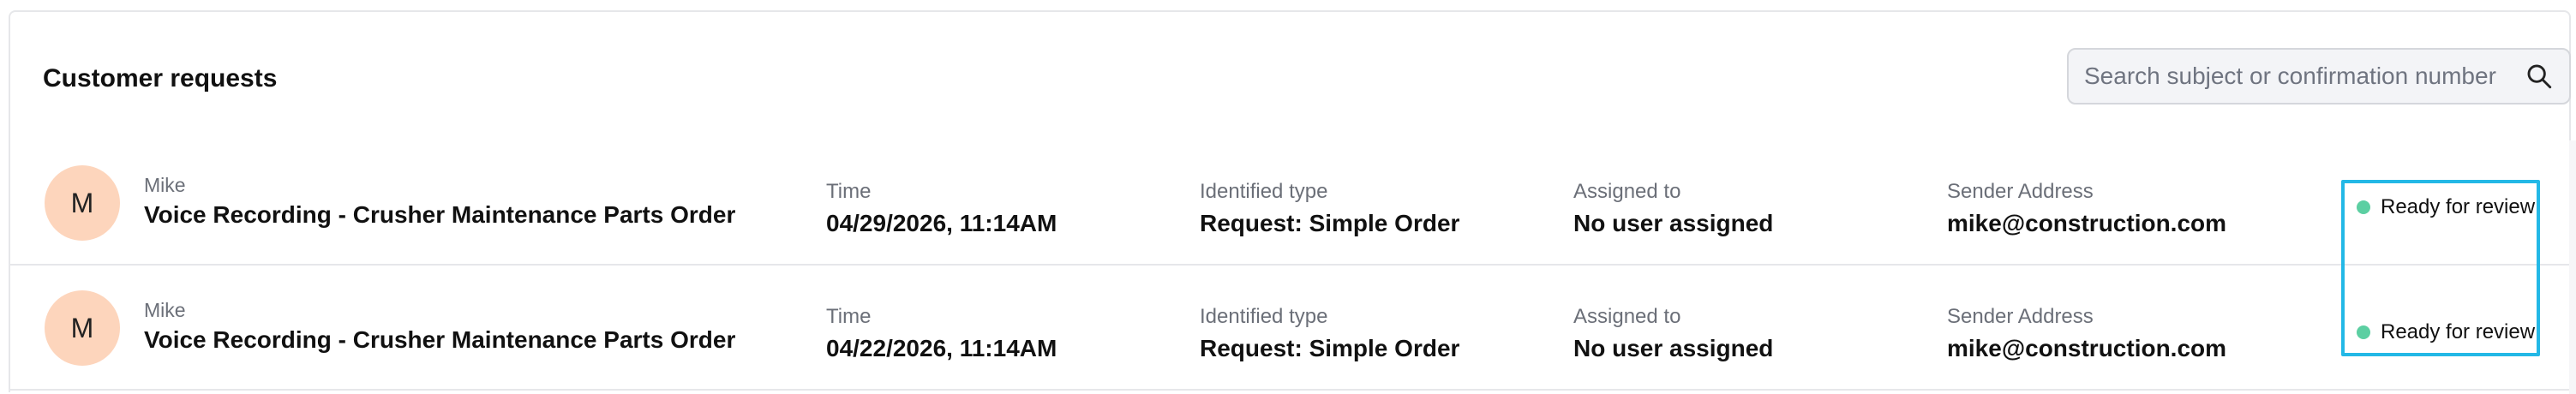 This screenshot has width=2576, height=394. What do you see at coordinates (2299, 76) in the screenshot?
I see `search-input` at bounding box center [2299, 76].